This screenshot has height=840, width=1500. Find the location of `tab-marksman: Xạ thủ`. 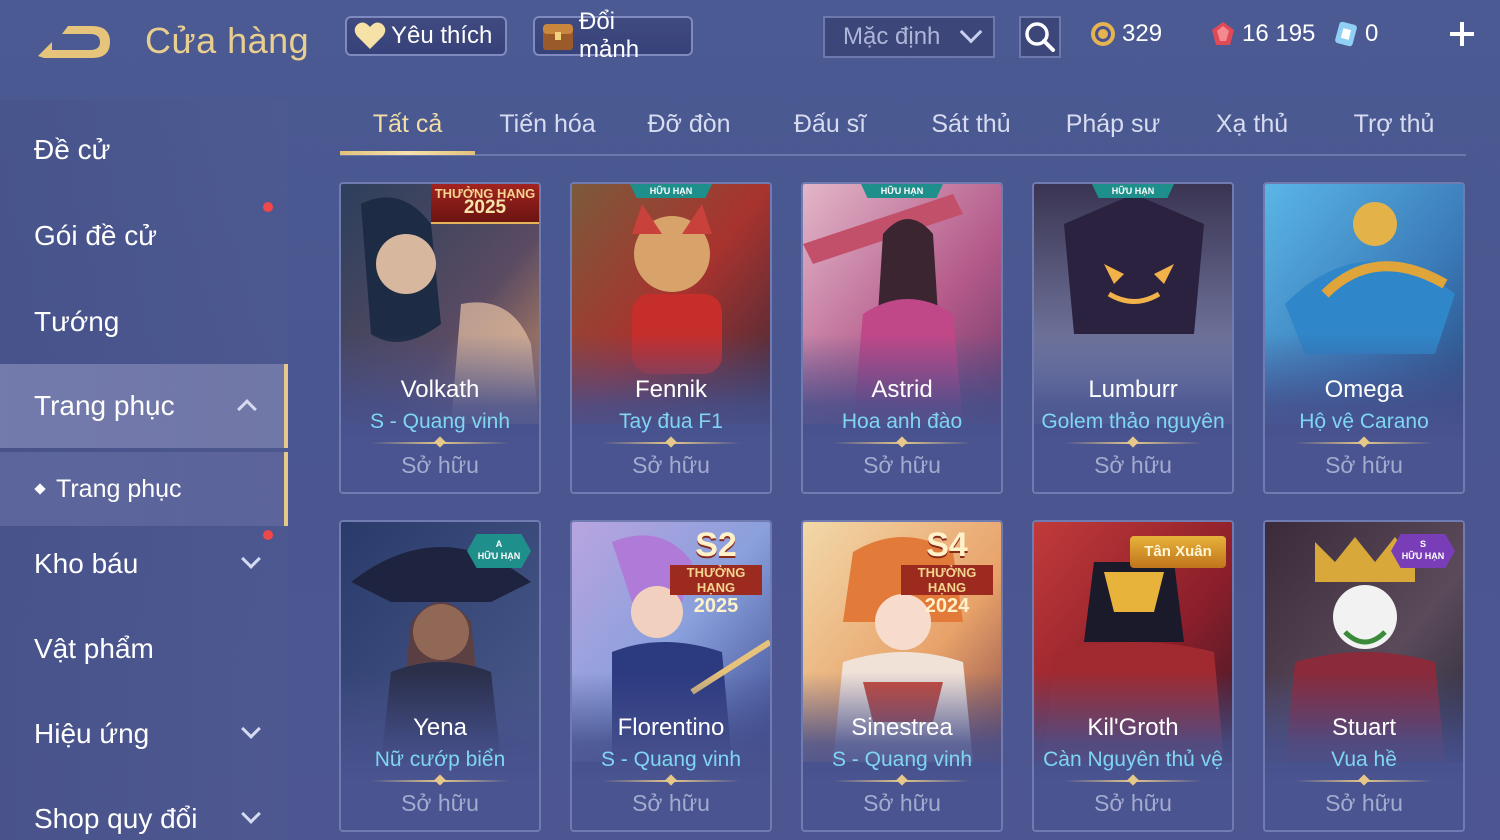

tab-marksman: Xạ thủ is located at coordinates (1252, 124).